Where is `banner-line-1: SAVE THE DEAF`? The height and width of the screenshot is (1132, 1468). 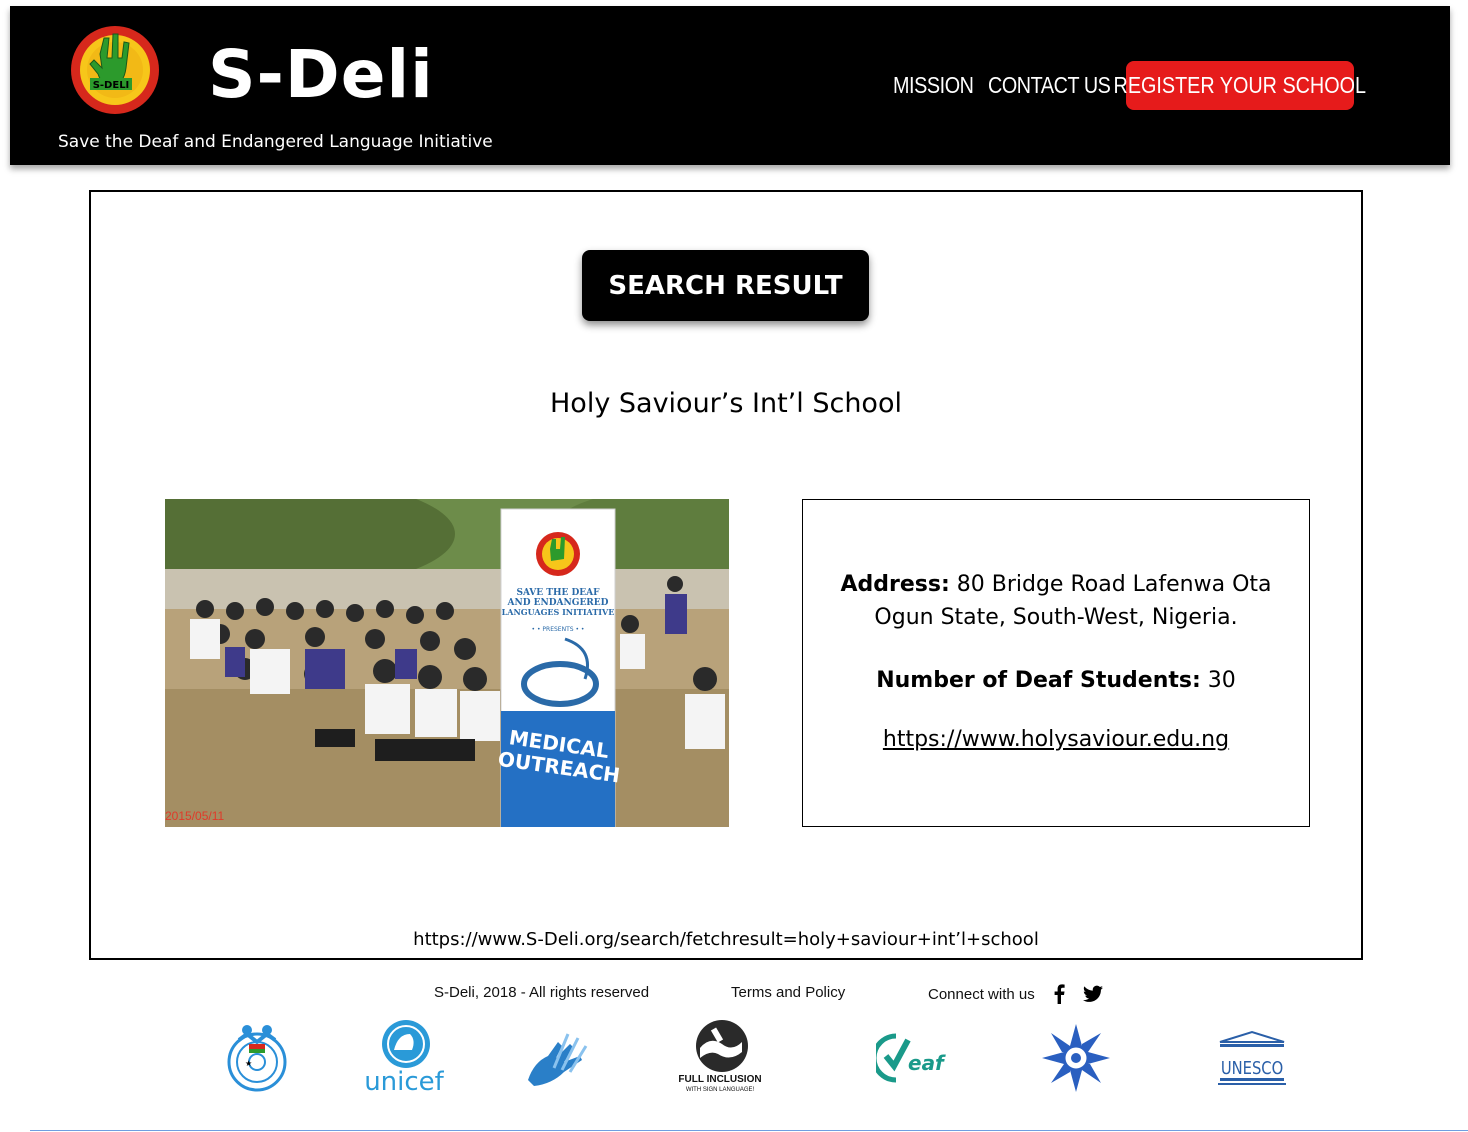
banner-line-1: SAVE THE DEAF is located at coordinates (558, 593).